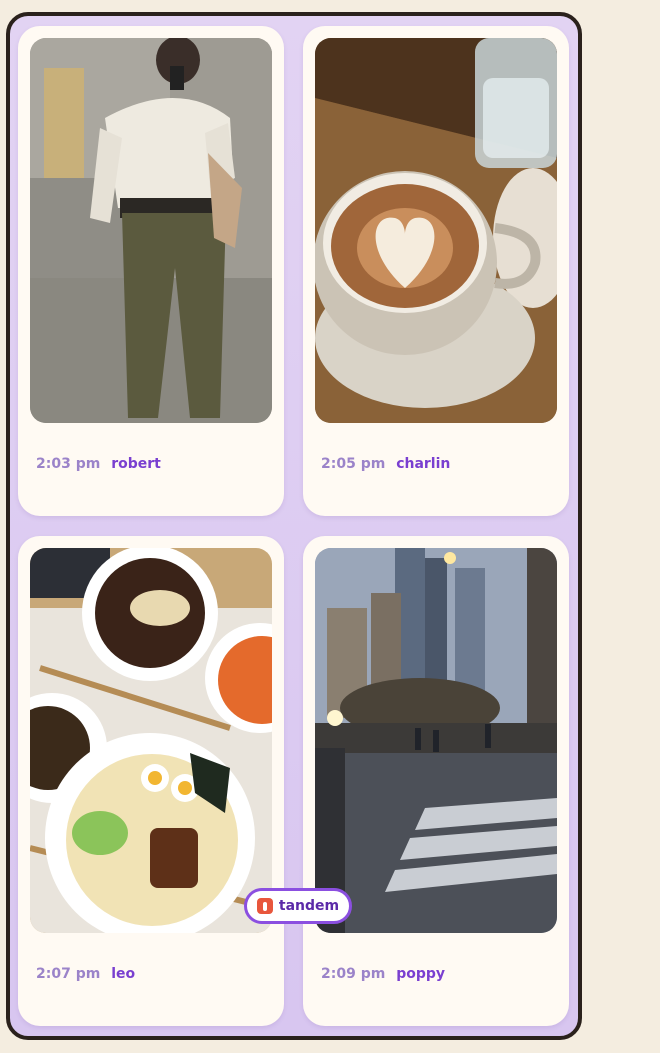 The width and height of the screenshot is (660, 1053). Describe the element at coordinates (423, 464) in the screenshot. I see `post-author: charlin` at that location.